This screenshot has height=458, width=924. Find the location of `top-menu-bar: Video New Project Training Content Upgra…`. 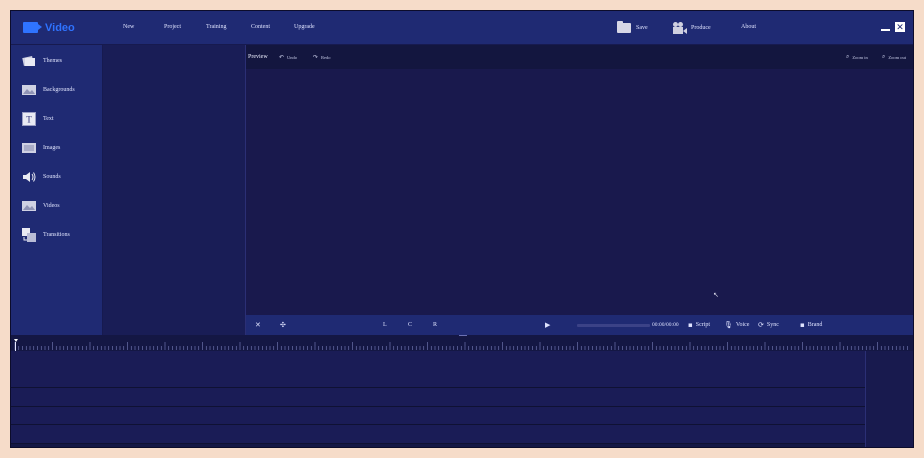

top-menu-bar: Video New Project Training Content Upgra… is located at coordinates (462, 28).